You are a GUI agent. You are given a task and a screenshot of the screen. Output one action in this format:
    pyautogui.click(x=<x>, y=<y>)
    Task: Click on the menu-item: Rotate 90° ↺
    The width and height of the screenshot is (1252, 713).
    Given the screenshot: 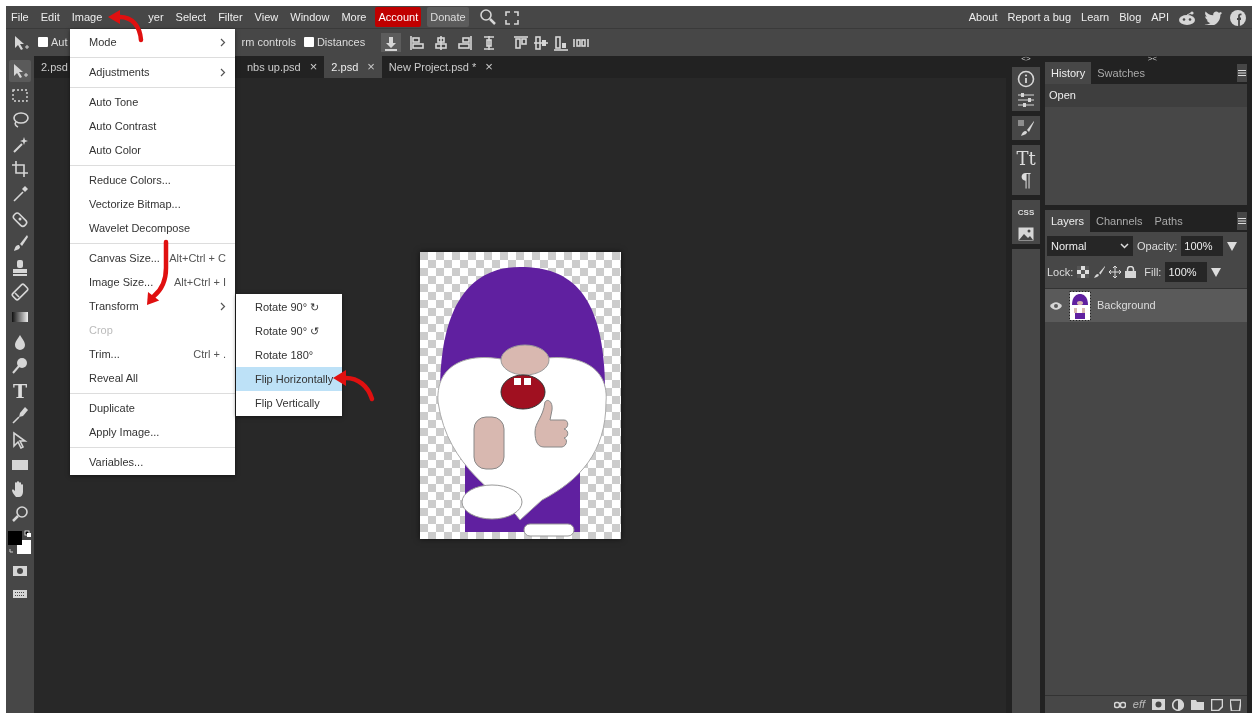 What is the action you would take?
    pyautogui.click(x=289, y=331)
    